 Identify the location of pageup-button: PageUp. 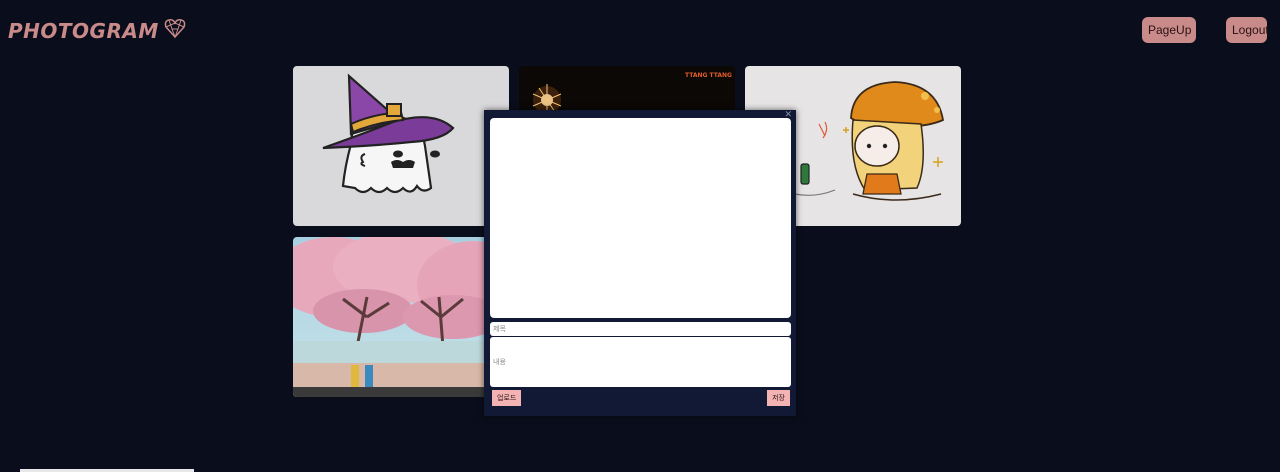
(1169, 30).